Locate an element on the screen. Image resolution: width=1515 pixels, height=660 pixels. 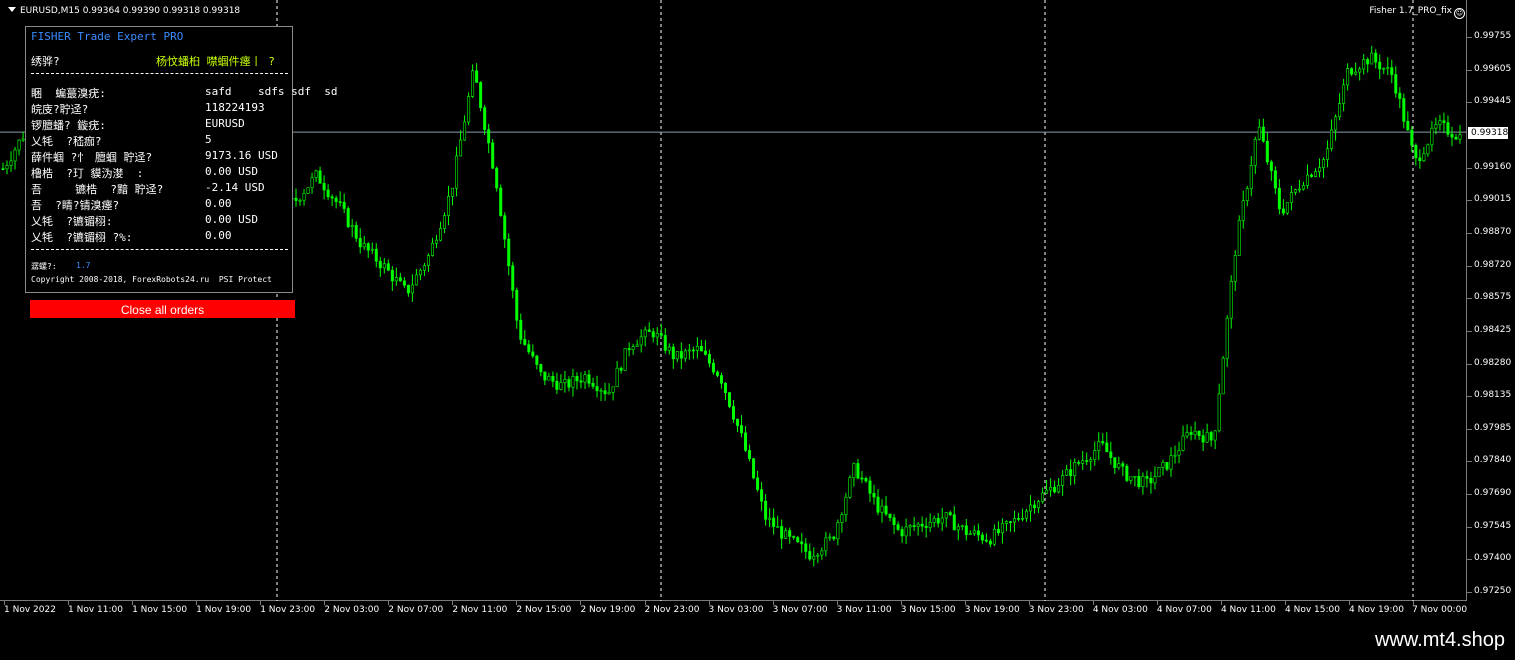
version-value: 1.7 is located at coordinates (83, 265).